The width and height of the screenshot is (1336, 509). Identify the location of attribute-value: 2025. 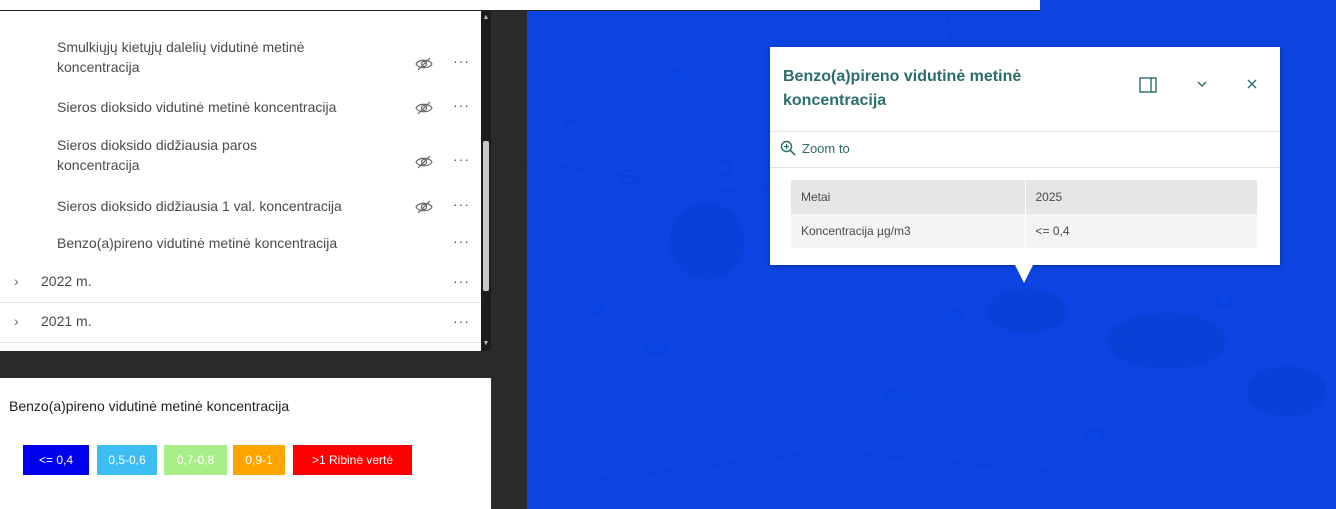
(1141, 197).